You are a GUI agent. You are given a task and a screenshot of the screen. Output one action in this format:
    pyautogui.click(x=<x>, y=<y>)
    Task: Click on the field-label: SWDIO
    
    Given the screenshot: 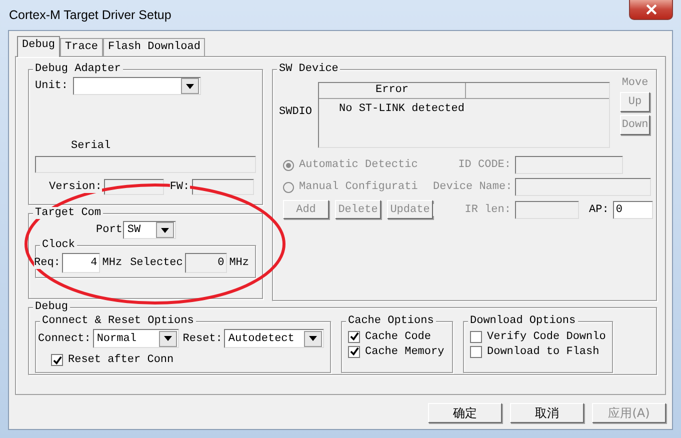 What is the action you would take?
    pyautogui.click(x=295, y=112)
    